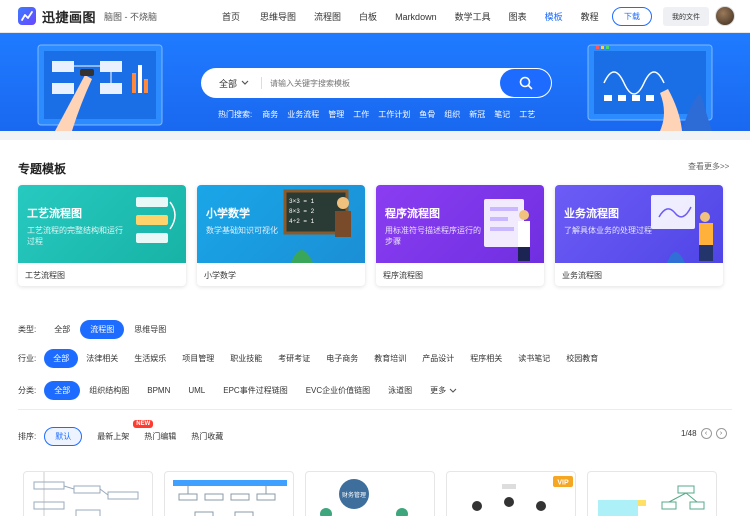  I want to click on page-indicator: 1/48, so click(689, 433).